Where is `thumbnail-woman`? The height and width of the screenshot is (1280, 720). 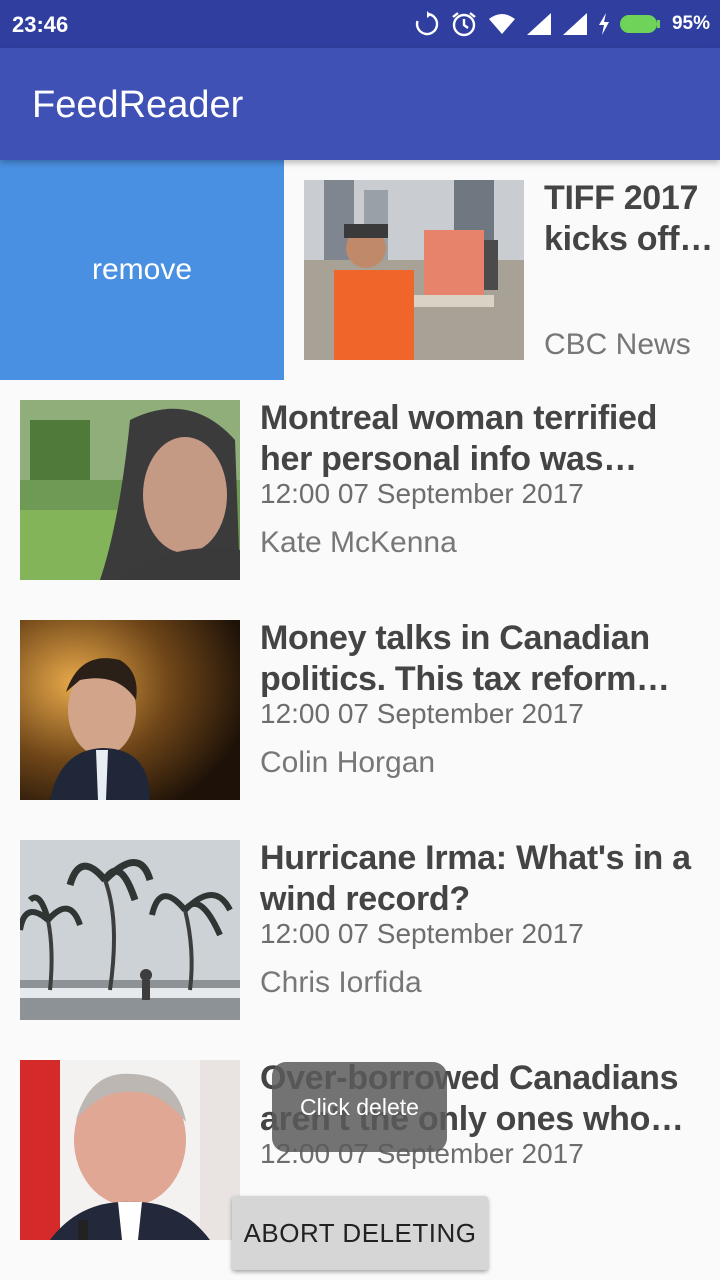
thumbnail-woman is located at coordinates (130, 490).